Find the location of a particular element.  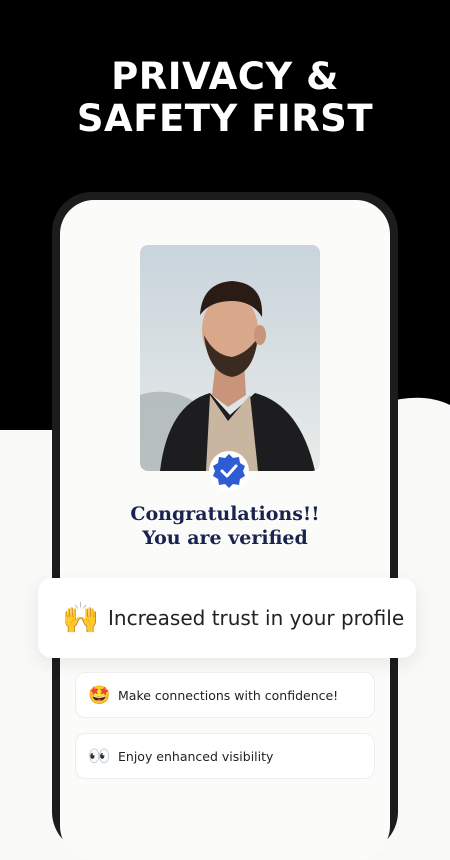

headline-line-1: PRIVACY & is located at coordinates (225, 76).